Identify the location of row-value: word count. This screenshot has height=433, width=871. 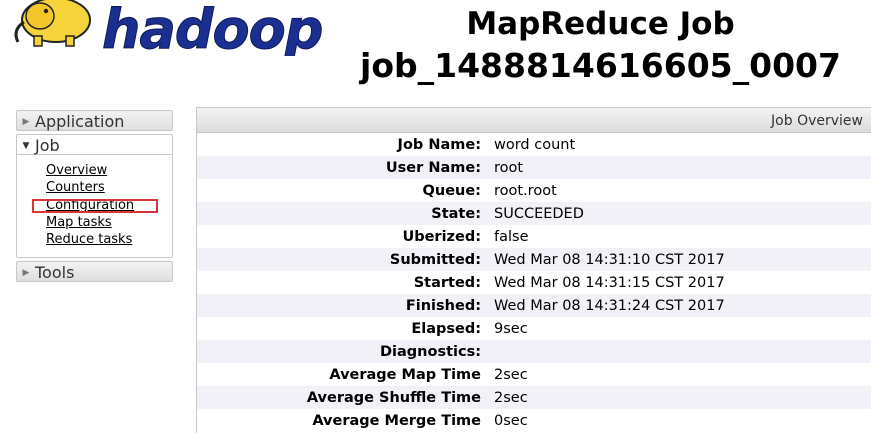
(535, 145).